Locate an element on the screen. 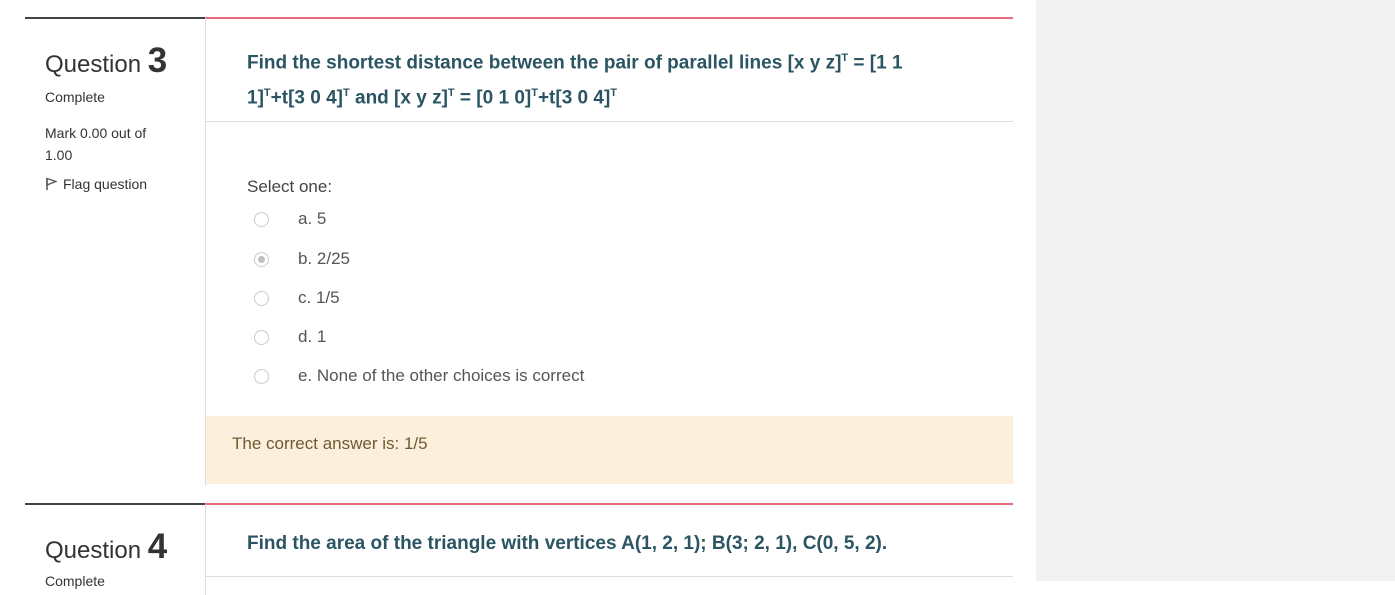  question-number: Question 3 is located at coordinates (106, 61).